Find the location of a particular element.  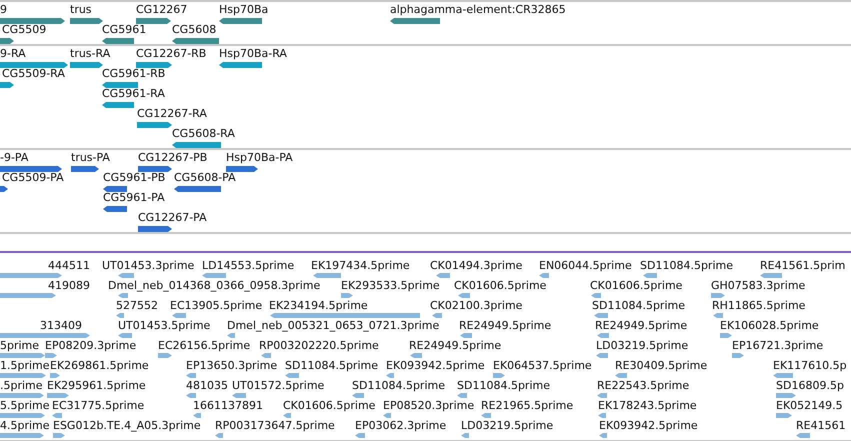

est-label: RE24949.5prime is located at coordinates (505, 326).